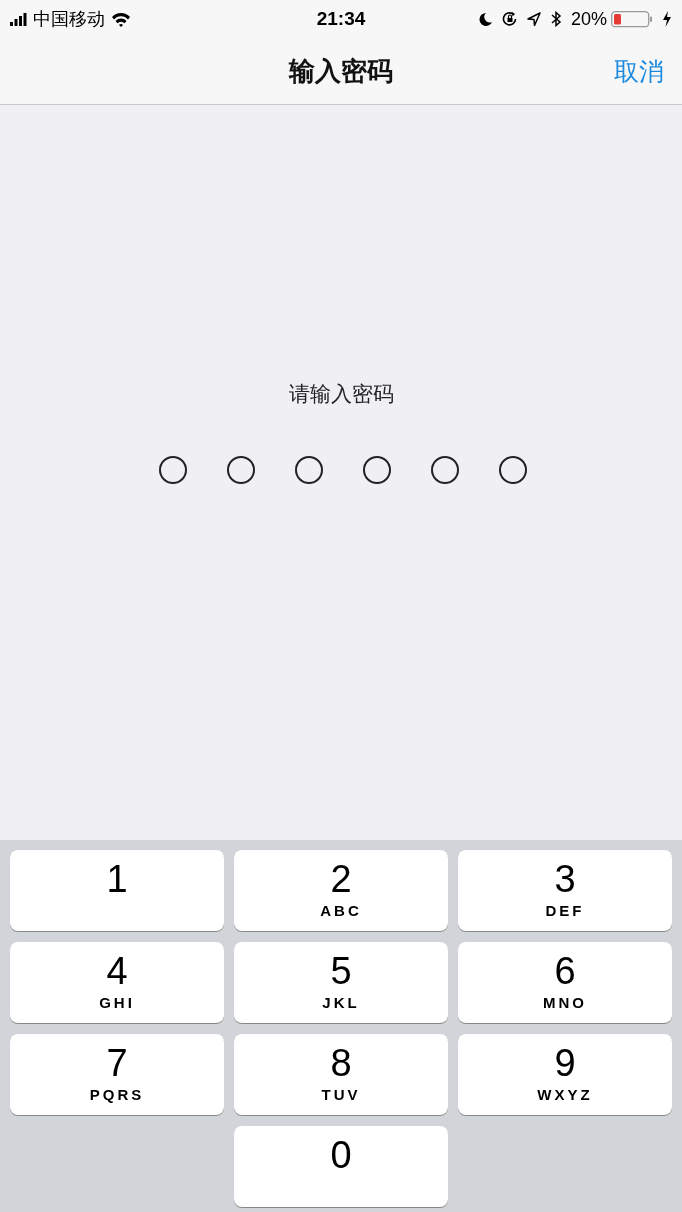 The height and width of the screenshot is (1212, 682). What do you see at coordinates (341, 982) in the screenshot?
I see `number-key: 5 JKL` at bounding box center [341, 982].